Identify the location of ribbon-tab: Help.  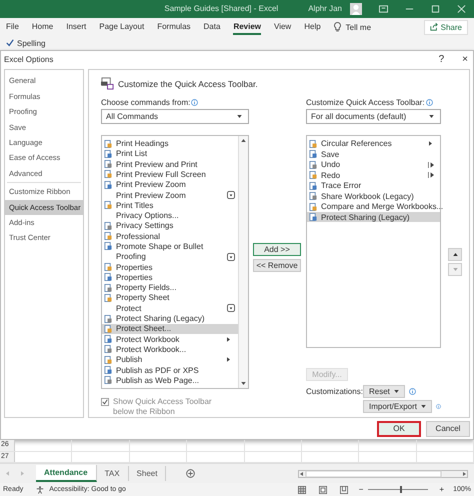
(312, 27).